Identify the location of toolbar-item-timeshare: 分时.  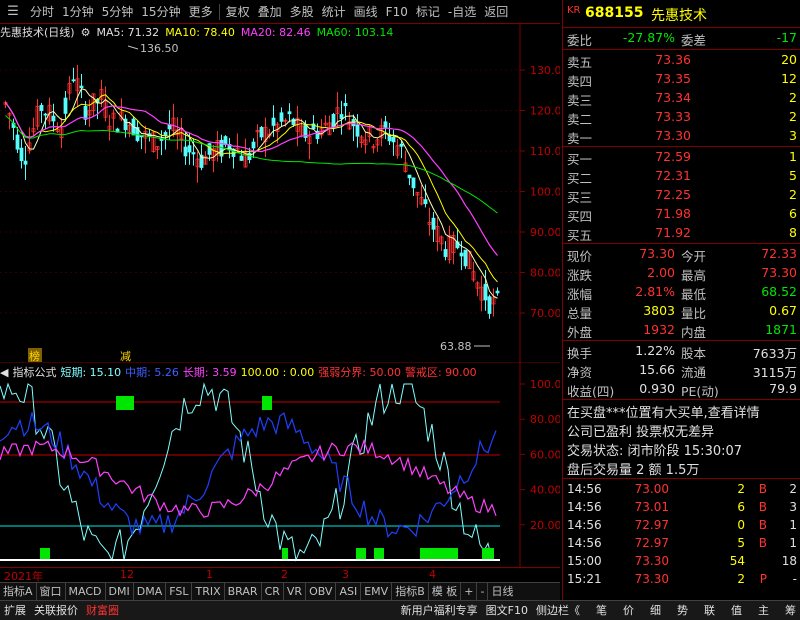
(42, 11).